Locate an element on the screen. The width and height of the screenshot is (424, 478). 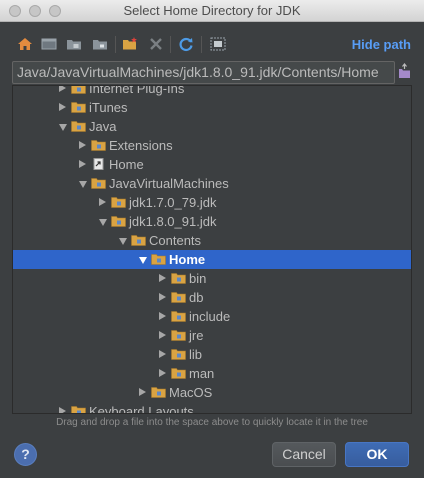
tree-row: Java is located at coordinates (212, 126).